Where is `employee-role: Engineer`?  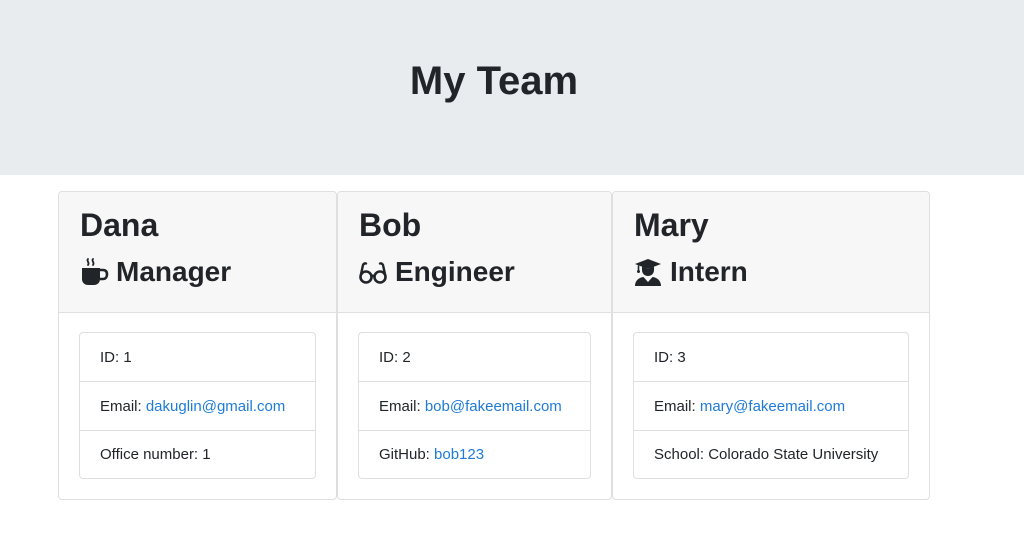 employee-role: Engineer is located at coordinates (436, 272).